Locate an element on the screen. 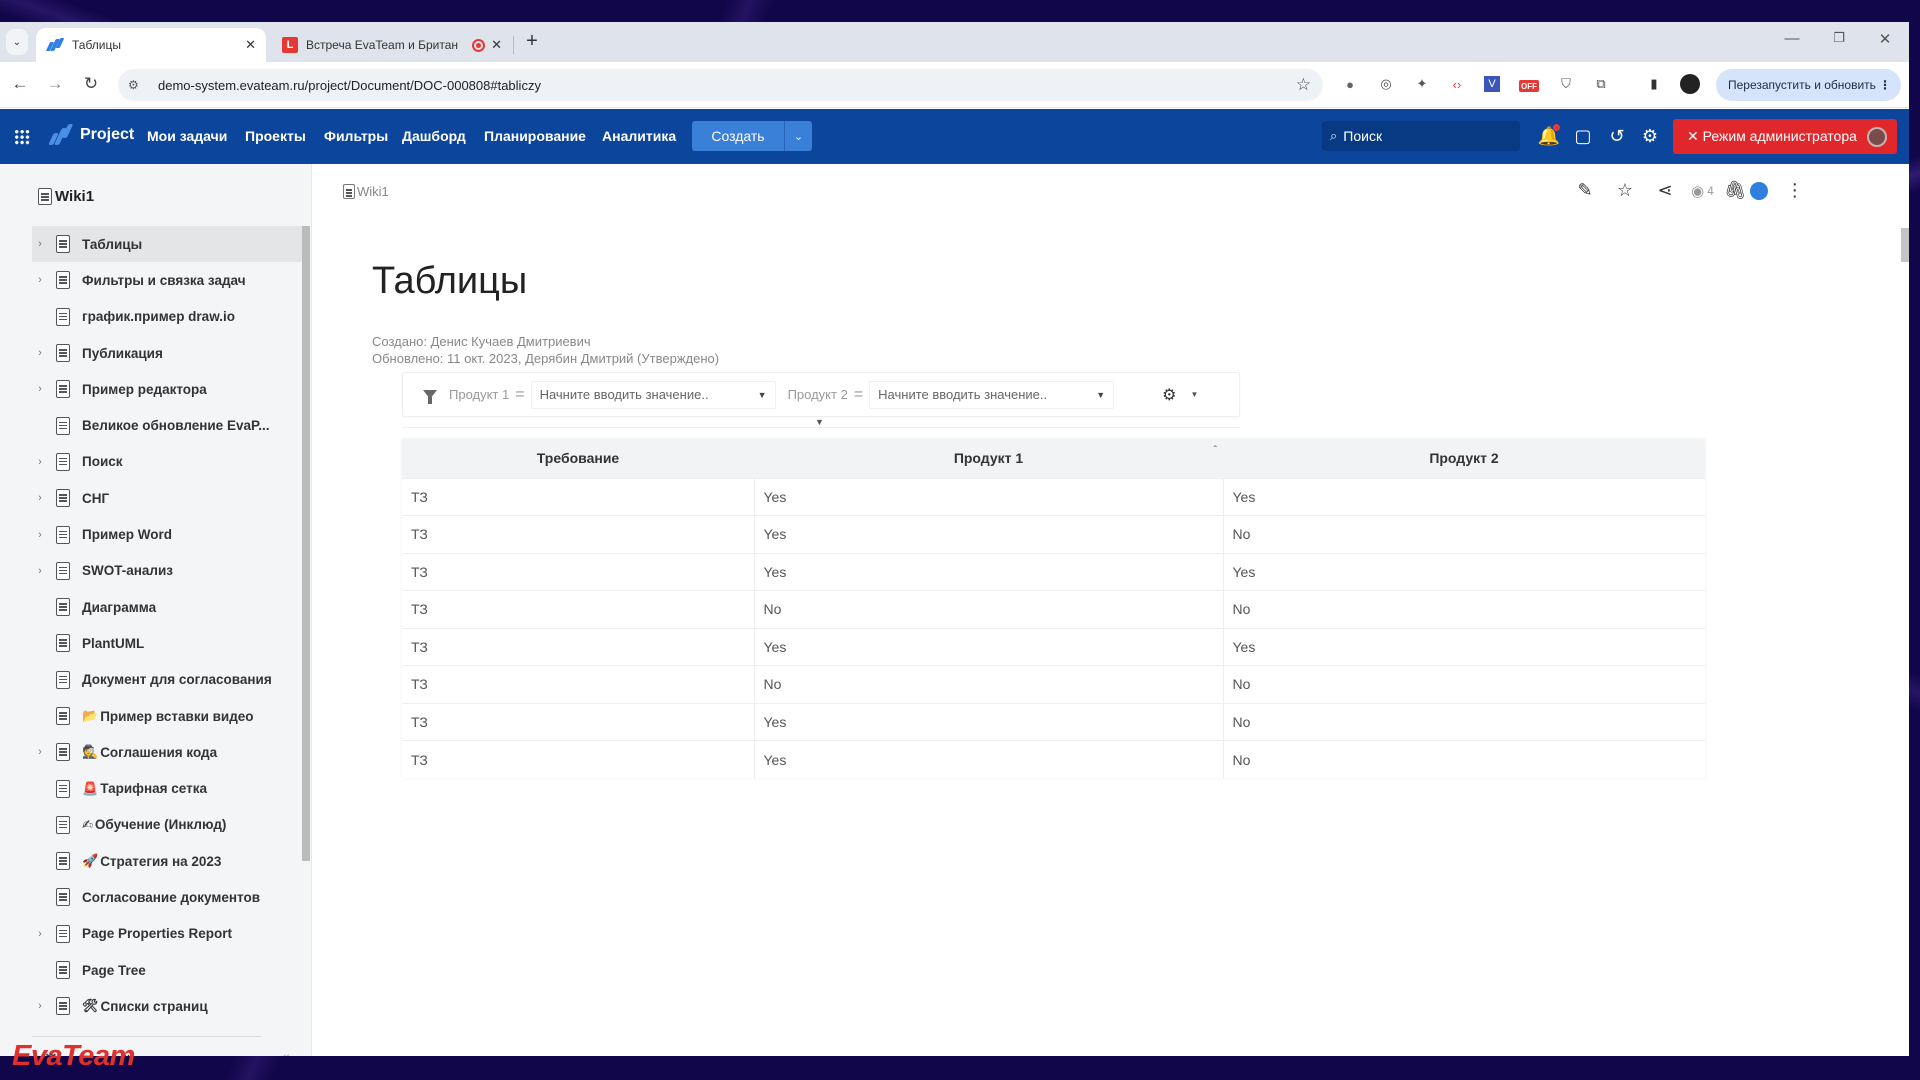 The width and height of the screenshot is (1920, 1080). sidebar-item: Документ для согласования is located at coordinates (167, 680).